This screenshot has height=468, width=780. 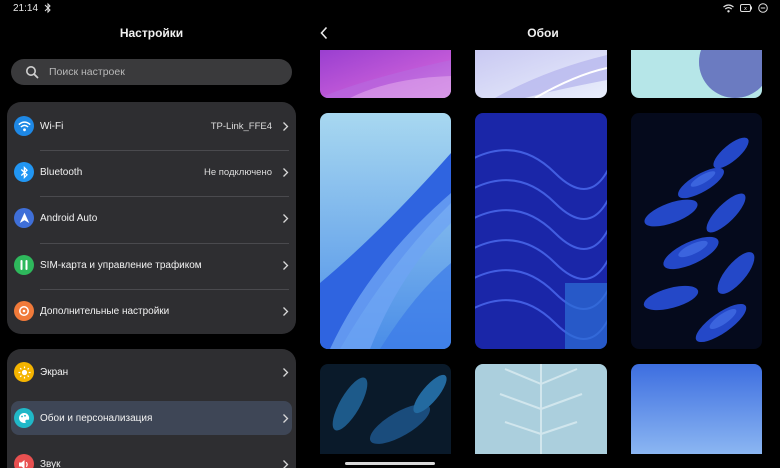 What do you see at coordinates (26, 8) in the screenshot?
I see `status-time: 21:14` at bounding box center [26, 8].